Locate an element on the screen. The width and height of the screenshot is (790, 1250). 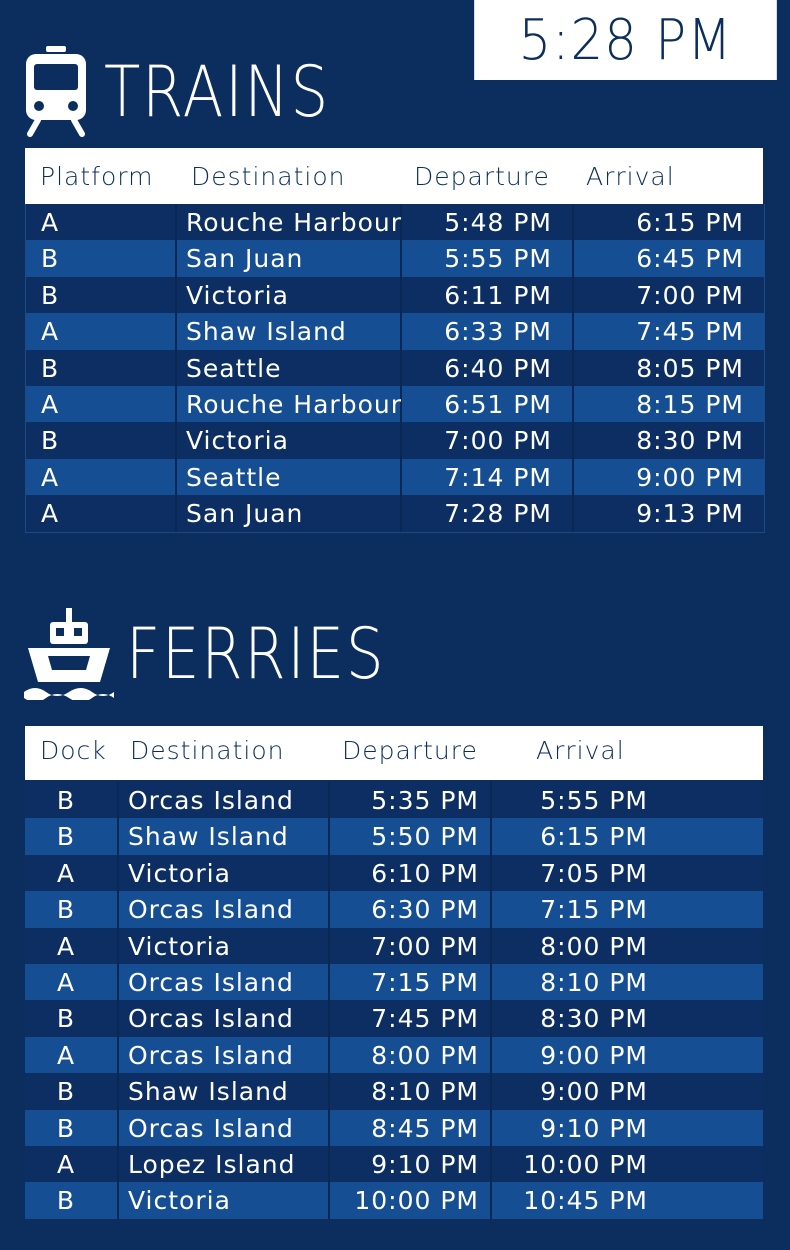
trains-header-arrival: Arrival is located at coordinates (630, 176).